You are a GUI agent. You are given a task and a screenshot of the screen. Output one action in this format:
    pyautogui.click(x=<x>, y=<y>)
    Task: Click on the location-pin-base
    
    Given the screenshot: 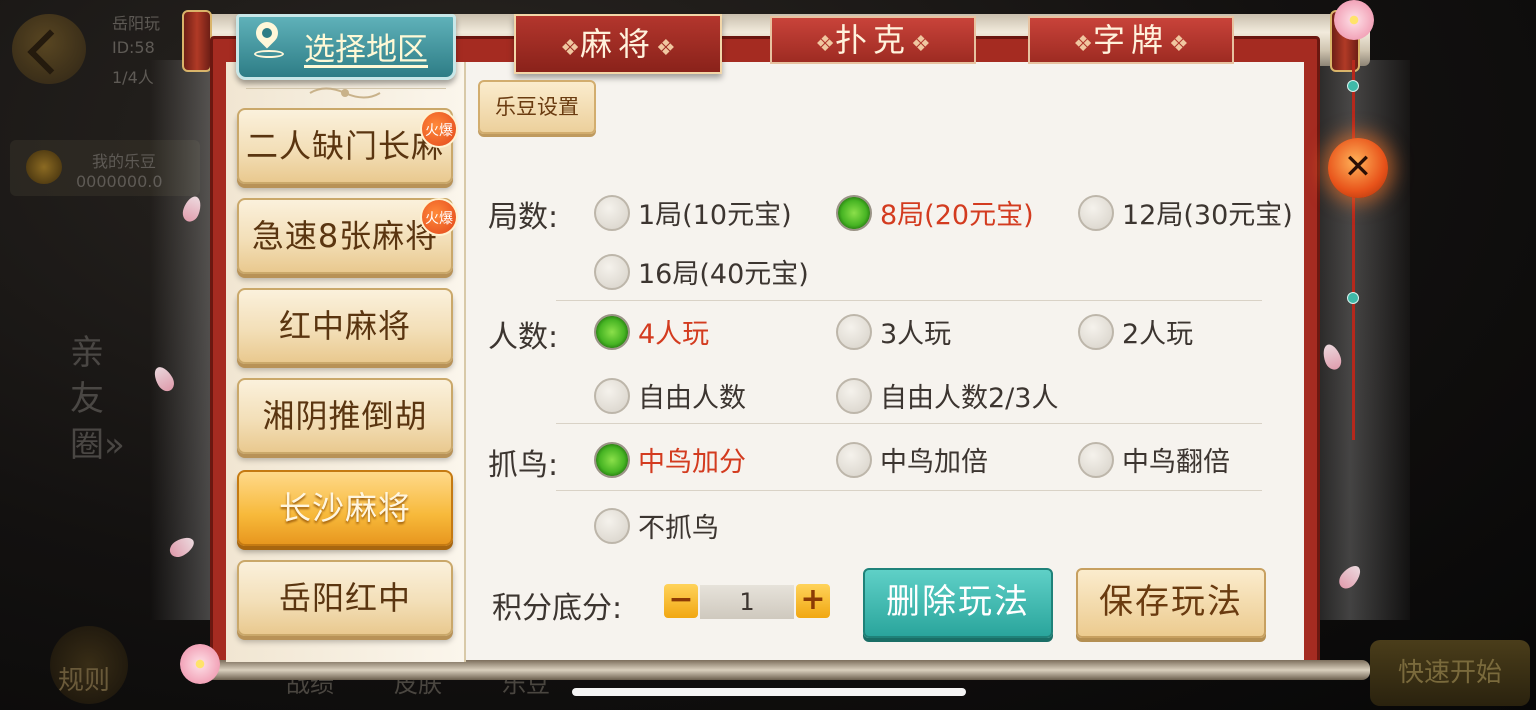 What is the action you would take?
    pyautogui.click(x=269, y=54)
    